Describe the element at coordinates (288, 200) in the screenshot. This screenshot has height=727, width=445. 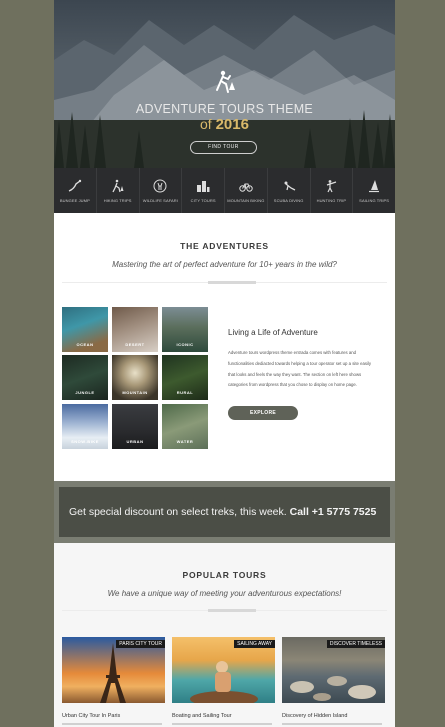
I see `activity-label: SCUBA DIVING` at that location.